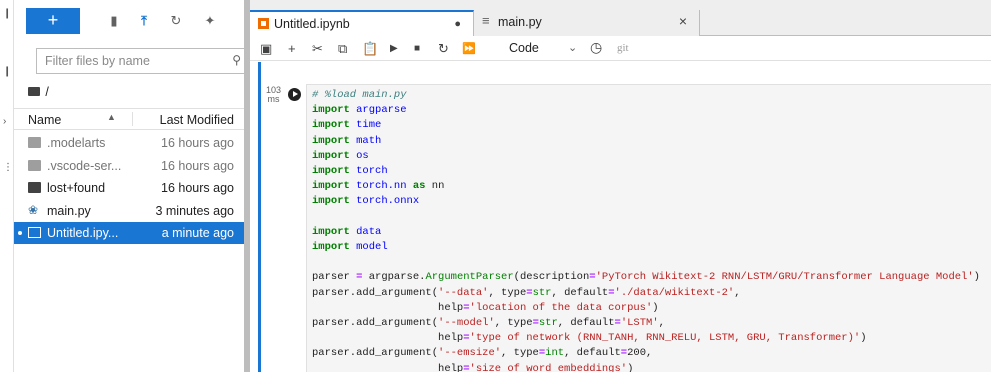  Describe the element at coordinates (33, 210) in the screenshot. I see `python-icon: ❀` at that location.